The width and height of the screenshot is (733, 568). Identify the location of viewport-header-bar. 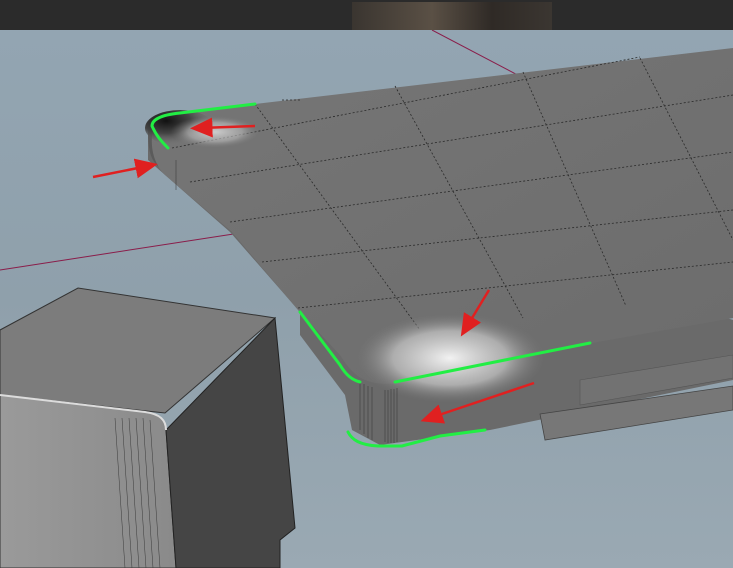
(366, 15).